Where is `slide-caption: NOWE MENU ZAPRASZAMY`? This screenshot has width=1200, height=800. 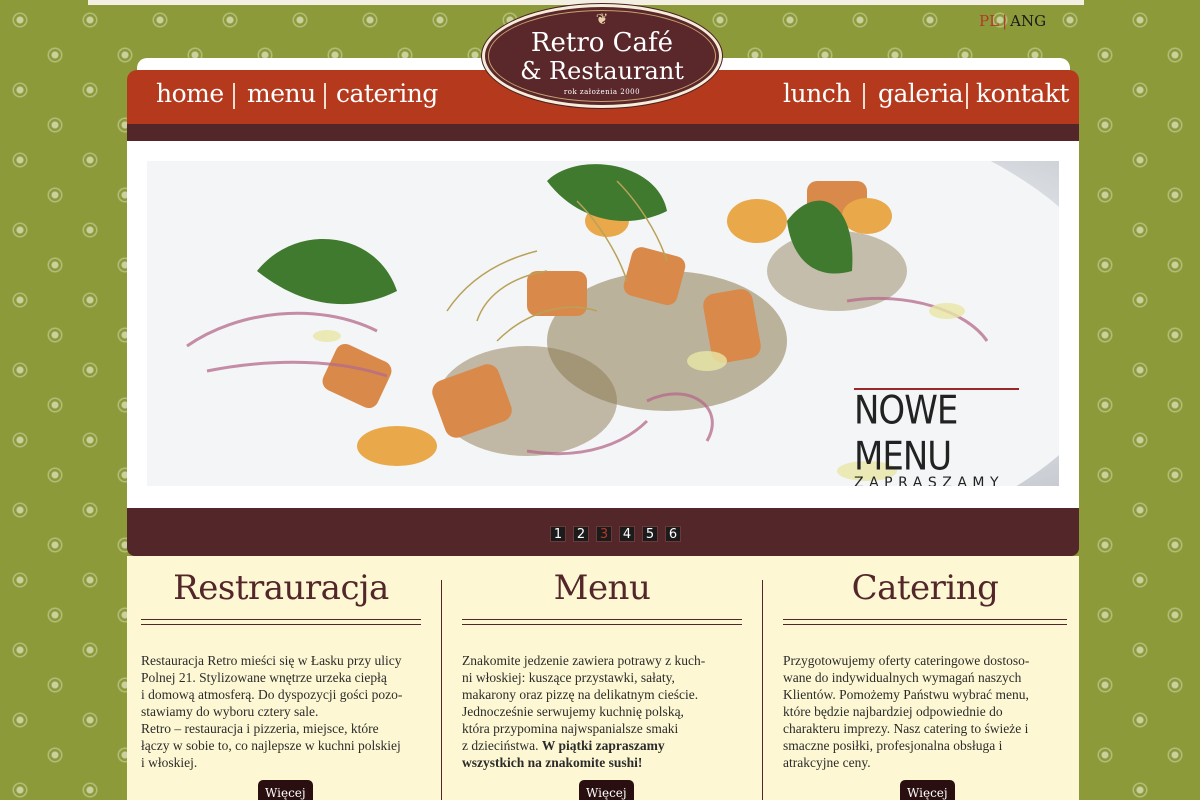
slide-caption: NOWE MENU ZAPRASZAMY is located at coordinates (936, 437).